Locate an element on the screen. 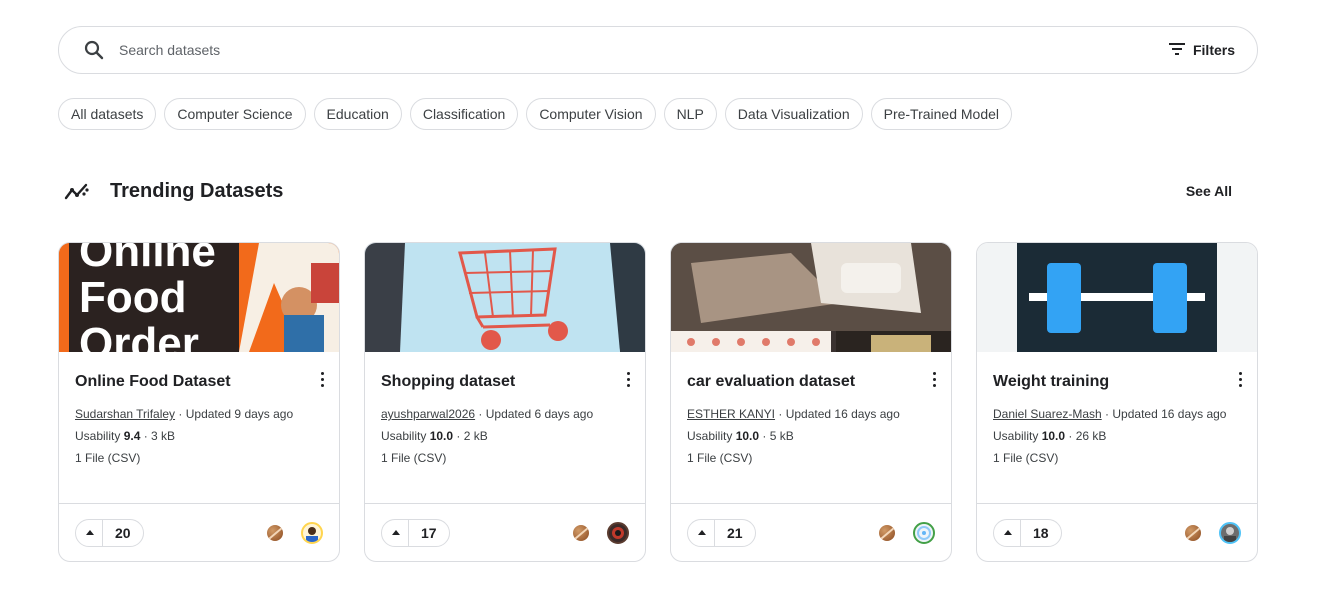 This screenshot has height=591, width=1334. chip-education: Education is located at coordinates (357, 114).